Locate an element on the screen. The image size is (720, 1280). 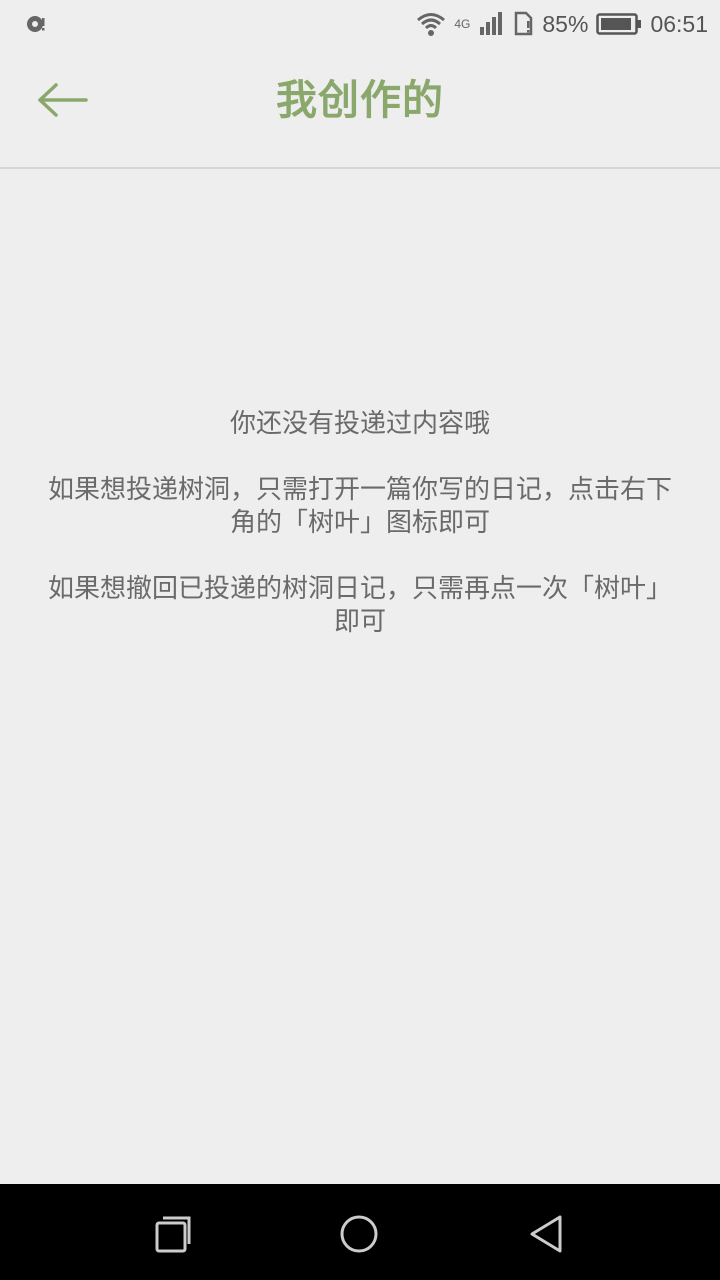
sim-card-icon is located at coordinates (524, 23).